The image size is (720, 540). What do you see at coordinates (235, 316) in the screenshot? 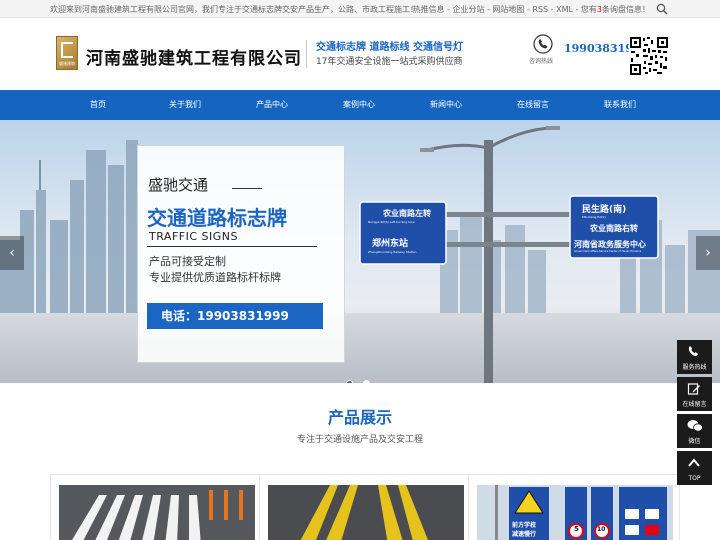
I see `banner-tel: 电话：19903831999` at bounding box center [235, 316].